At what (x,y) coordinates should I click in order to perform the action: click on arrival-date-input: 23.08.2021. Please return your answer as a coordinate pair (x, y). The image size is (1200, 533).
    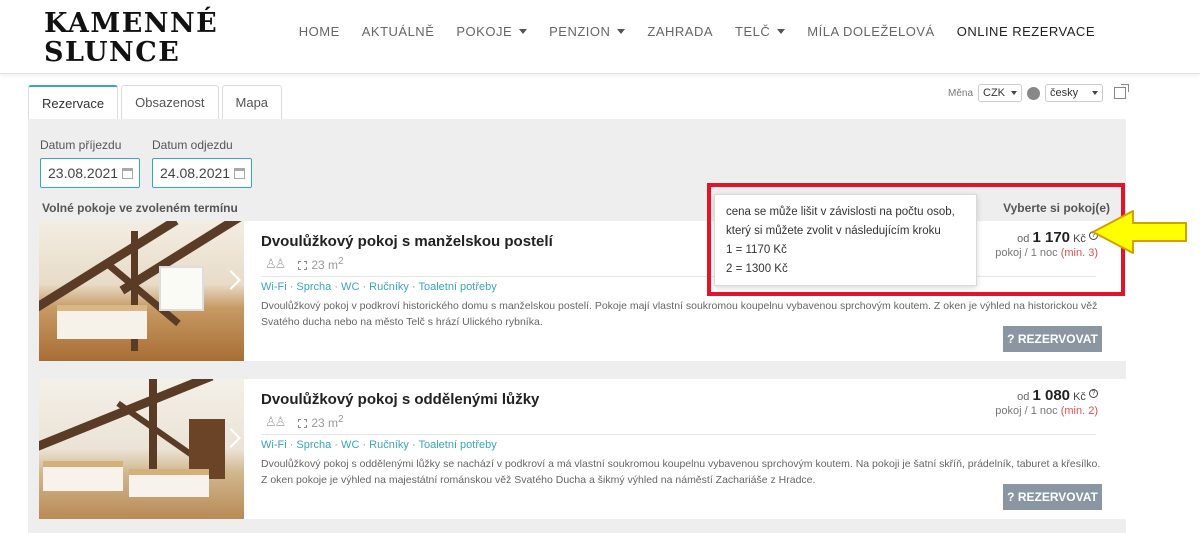
    Looking at the image, I should click on (90, 173).